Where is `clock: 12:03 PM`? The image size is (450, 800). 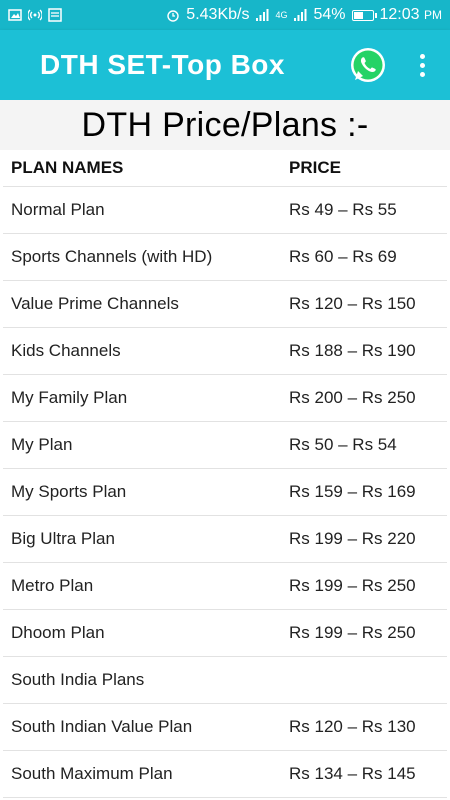
clock: 12:03 PM is located at coordinates (411, 15).